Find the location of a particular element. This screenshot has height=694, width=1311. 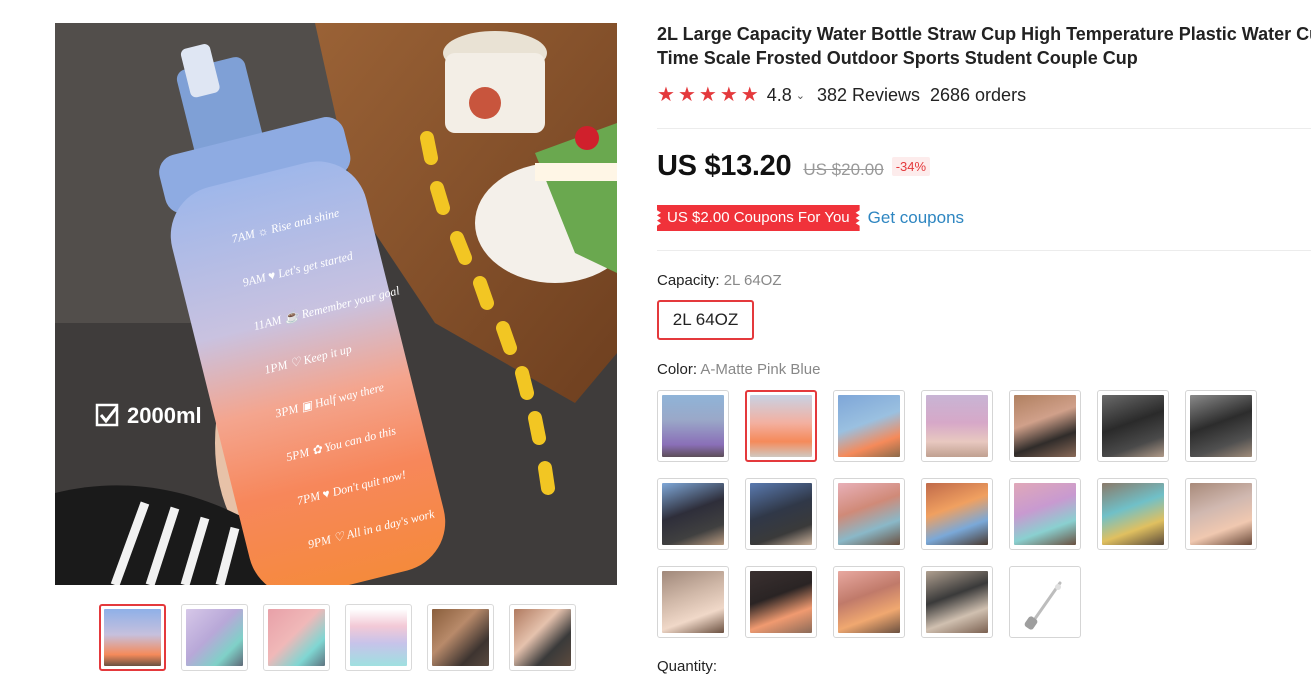

color-swatch-selected is located at coordinates (781, 426).